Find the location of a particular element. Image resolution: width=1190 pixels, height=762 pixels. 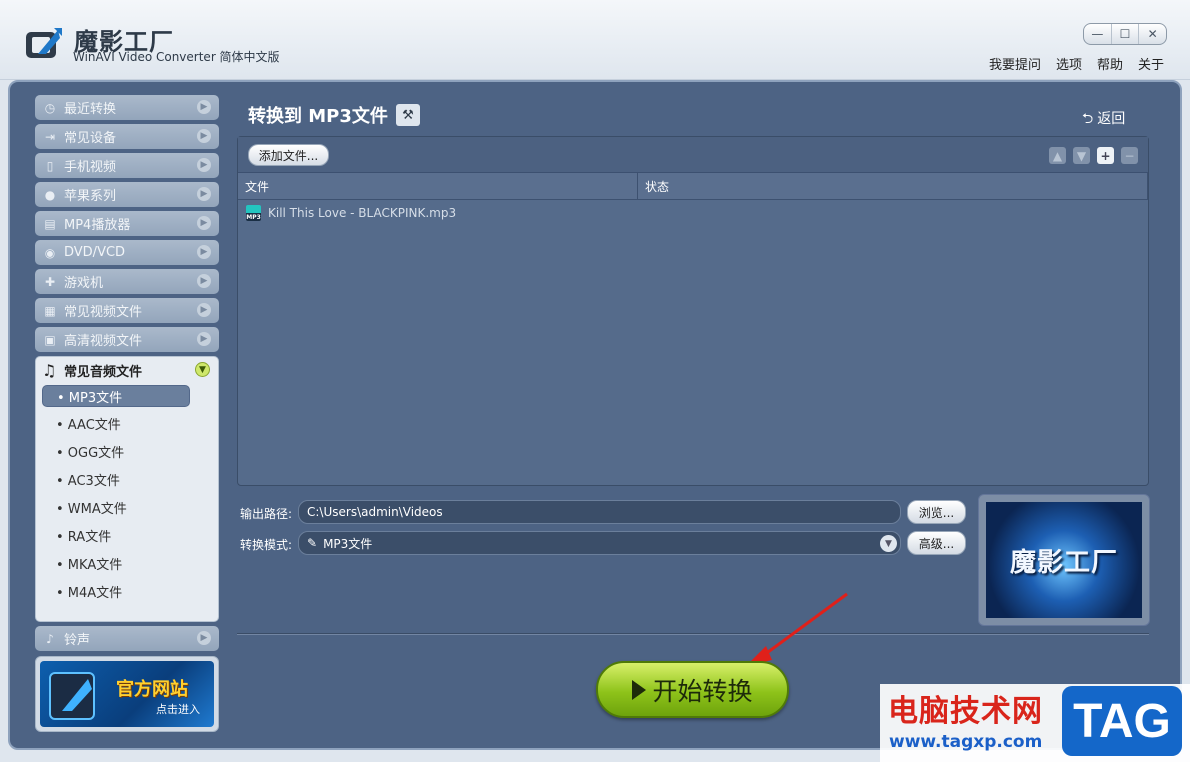

format-item-ra: • RA文件 is located at coordinates (127, 535).